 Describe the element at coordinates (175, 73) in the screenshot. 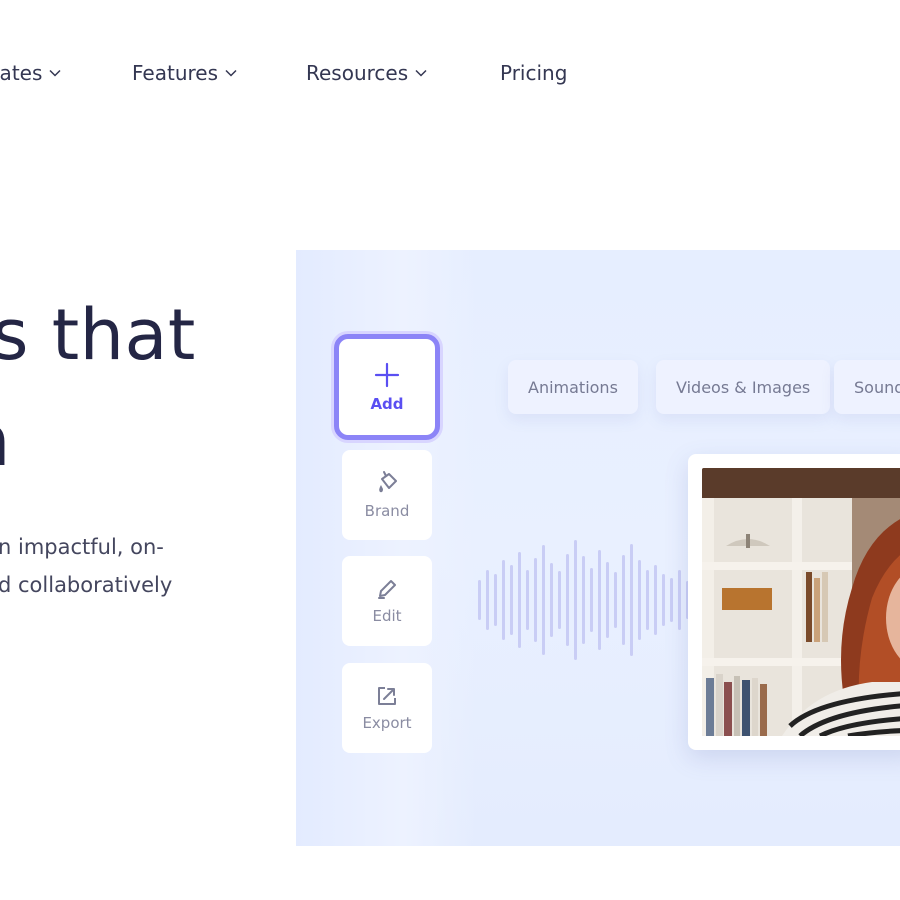

I see `nav-item-label: Features` at that location.